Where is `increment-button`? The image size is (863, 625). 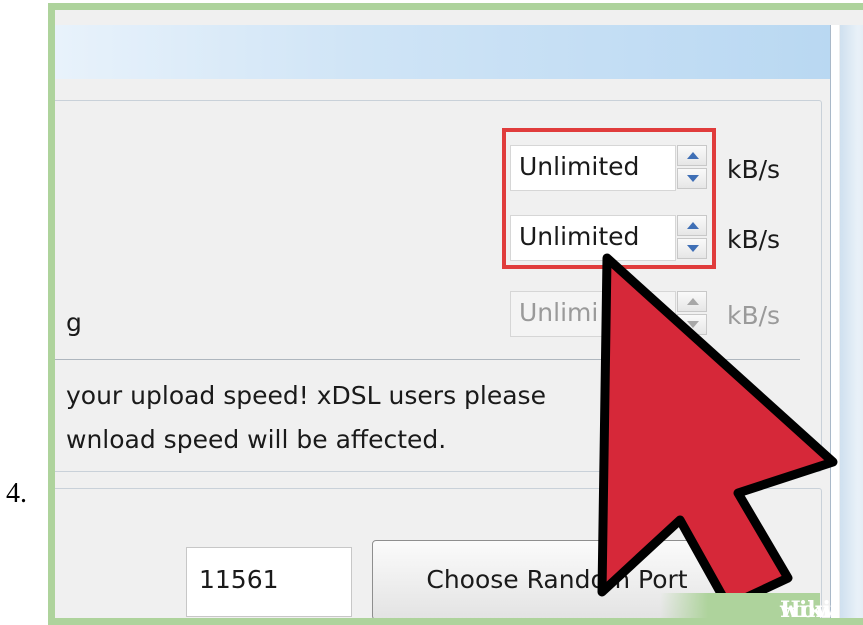
increment-button is located at coordinates (692, 301).